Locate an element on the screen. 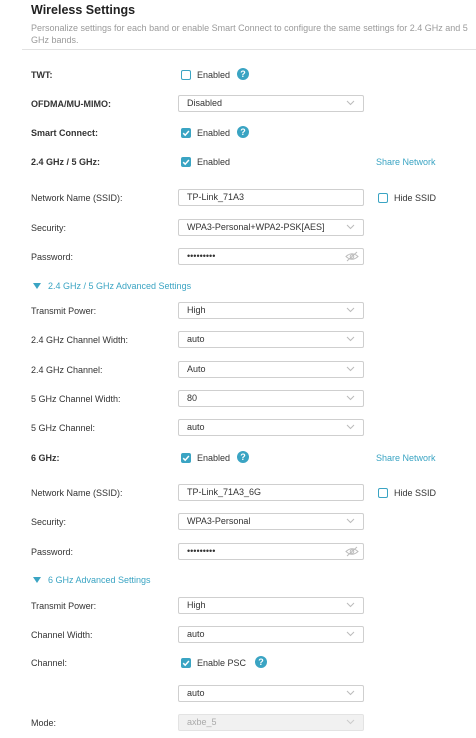  band-24-5-checkbox is located at coordinates (186, 162).